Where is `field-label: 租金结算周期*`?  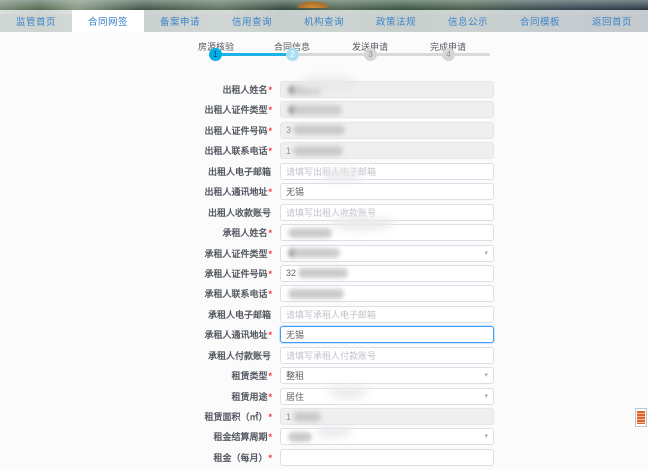 field-label: 租金结算周期* is located at coordinates (242, 437).